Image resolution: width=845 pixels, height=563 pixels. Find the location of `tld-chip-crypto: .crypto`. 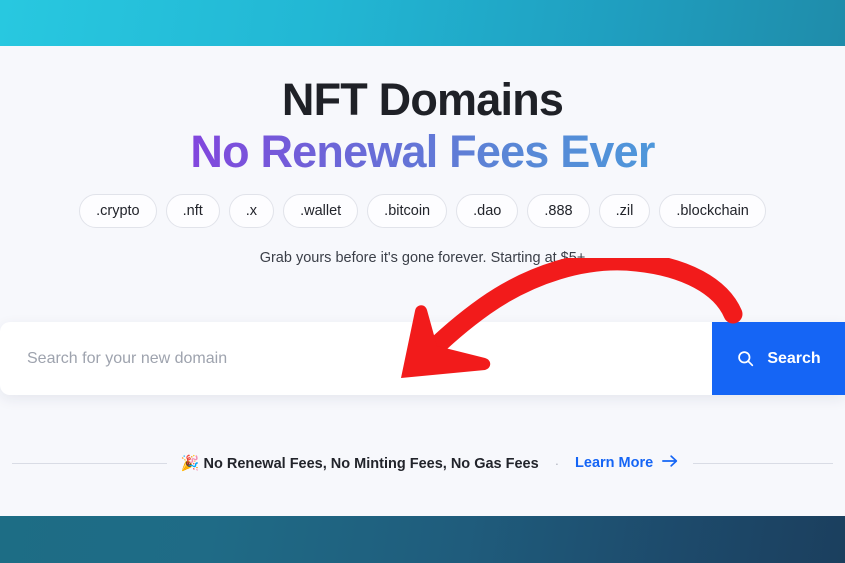

tld-chip-crypto: .crypto is located at coordinates (118, 211).